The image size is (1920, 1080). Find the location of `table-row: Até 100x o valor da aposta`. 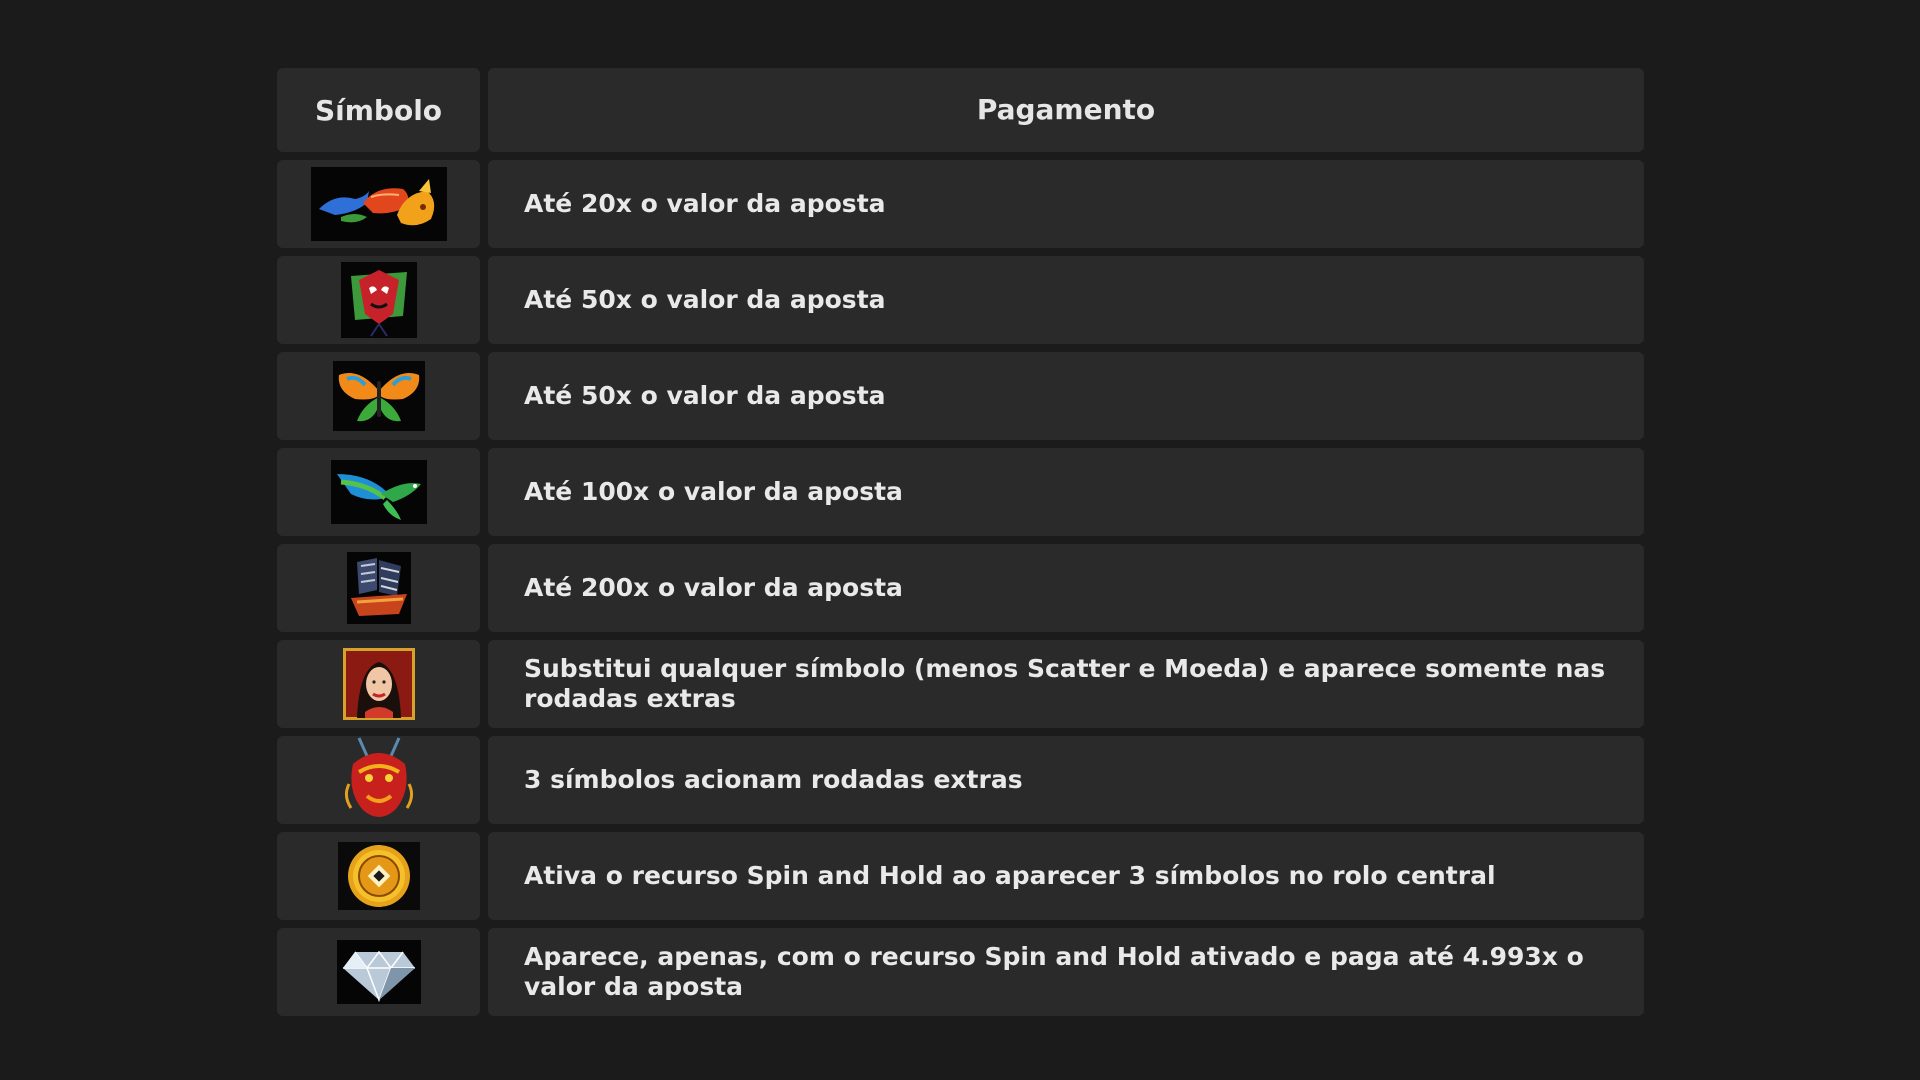

table-row: Até 100x o valor da aposta is located at coordinates (960, 492).